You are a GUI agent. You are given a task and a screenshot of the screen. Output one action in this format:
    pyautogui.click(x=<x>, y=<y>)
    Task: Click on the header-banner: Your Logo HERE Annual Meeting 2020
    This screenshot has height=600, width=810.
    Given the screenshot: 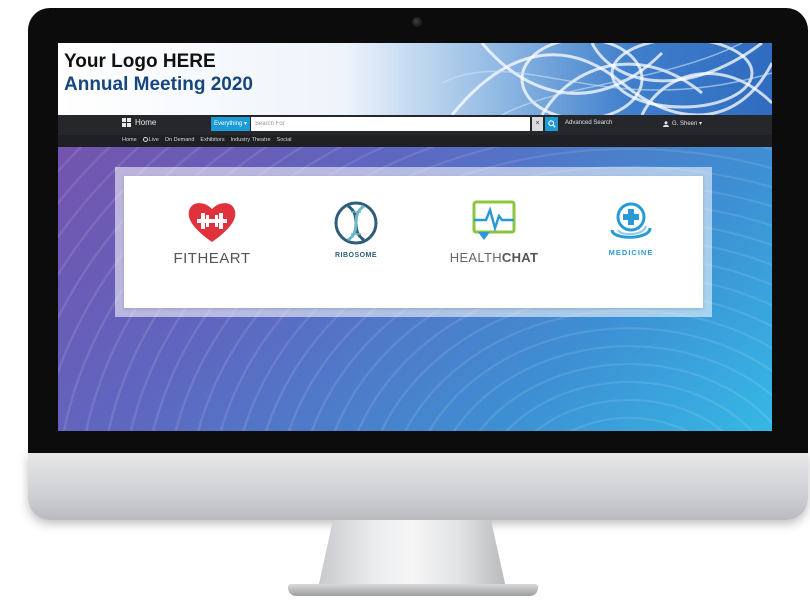 What is the action you would take?
    pyautogui.click(x=415, y=79)
    